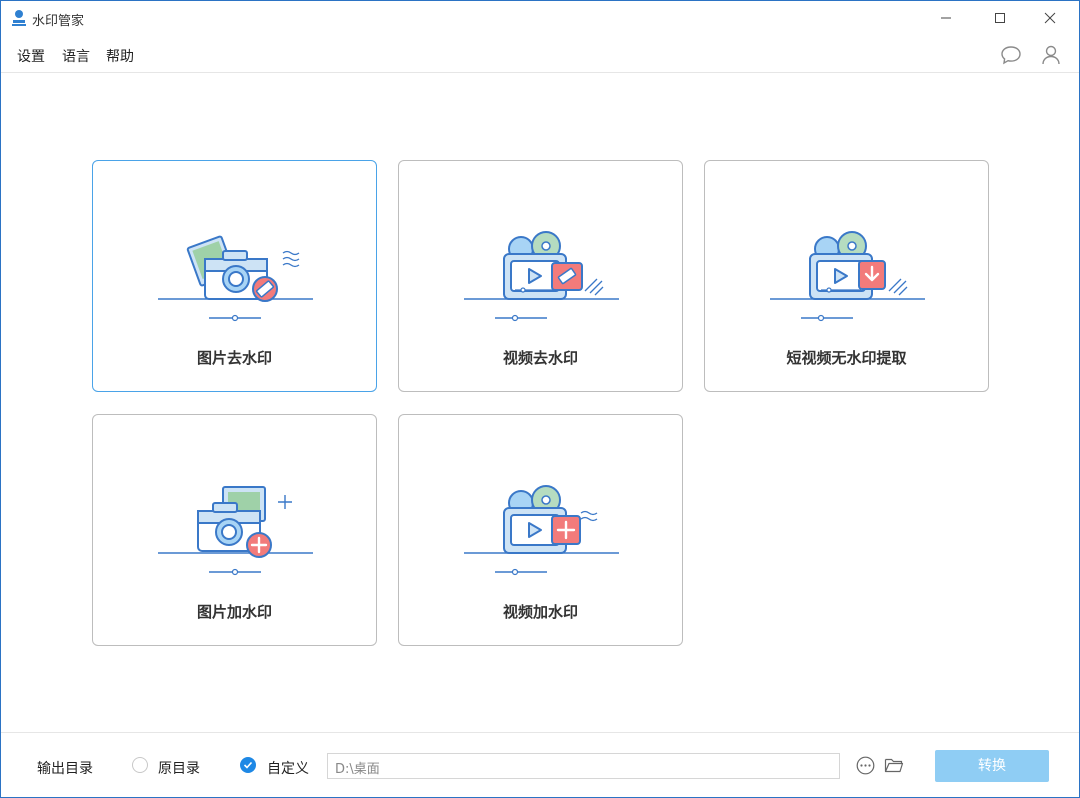  Describe the element at coordinates (234, 358) in the screenshot. I see `card-label: 图片去水印` at that location.